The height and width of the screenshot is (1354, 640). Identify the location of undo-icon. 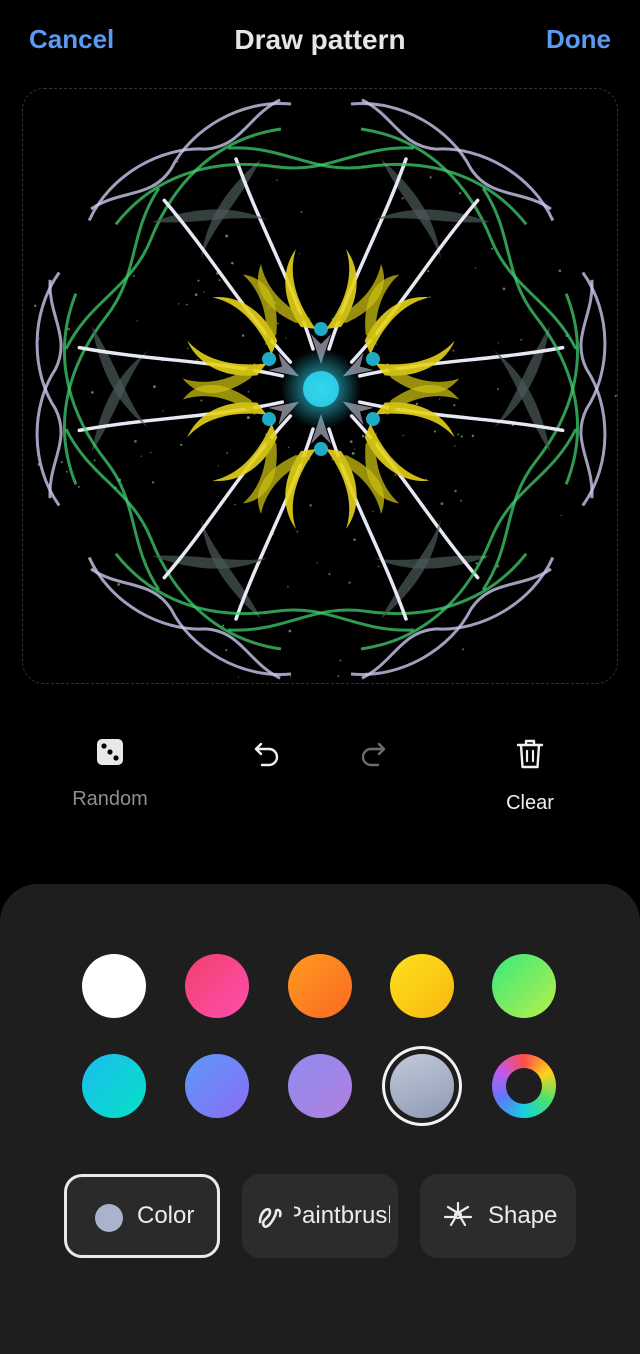
(266, 754).